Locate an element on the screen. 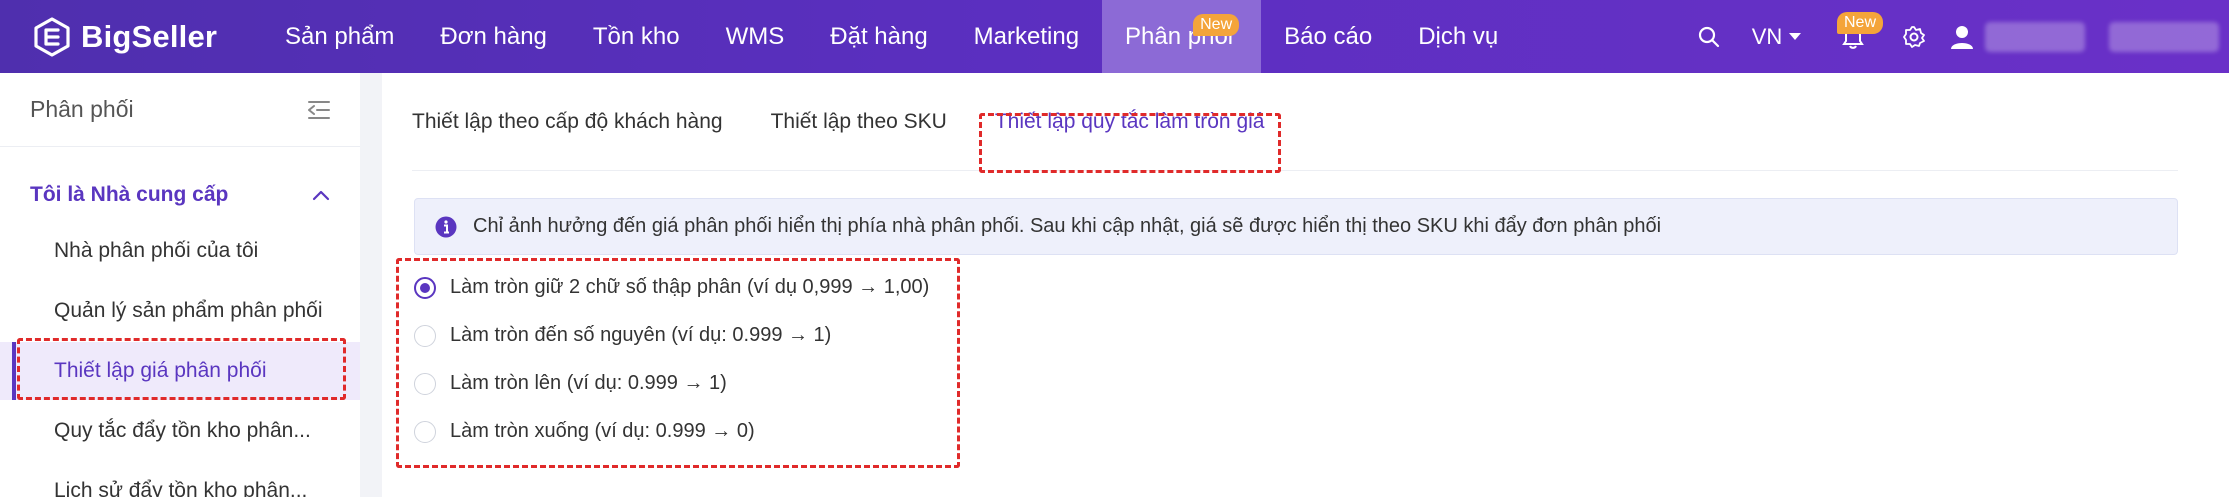 The width and height of the screenshot is (2229, 497). nav-label: Đặt hàng is located at coordinates (879, 36).